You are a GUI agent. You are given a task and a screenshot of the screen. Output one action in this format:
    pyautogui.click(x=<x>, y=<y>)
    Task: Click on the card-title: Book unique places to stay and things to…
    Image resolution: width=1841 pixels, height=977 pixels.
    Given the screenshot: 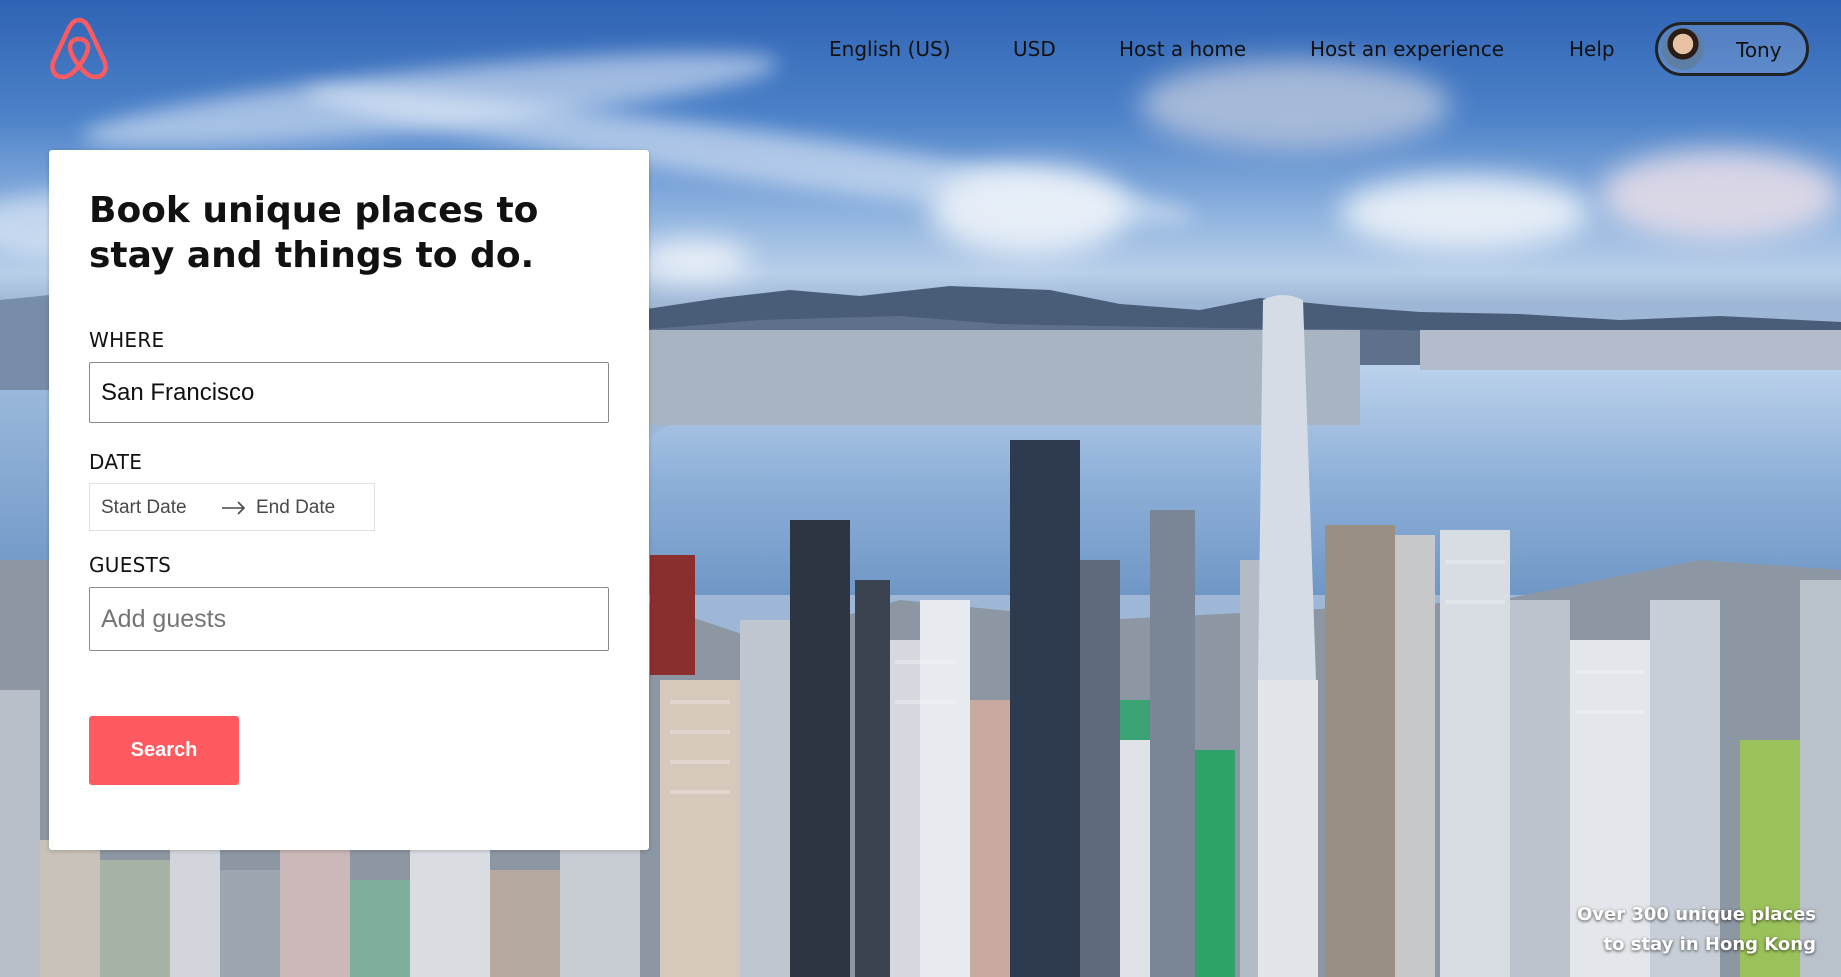 What is the action you would take?
    pyautogui.click(x=314, y=233)
    